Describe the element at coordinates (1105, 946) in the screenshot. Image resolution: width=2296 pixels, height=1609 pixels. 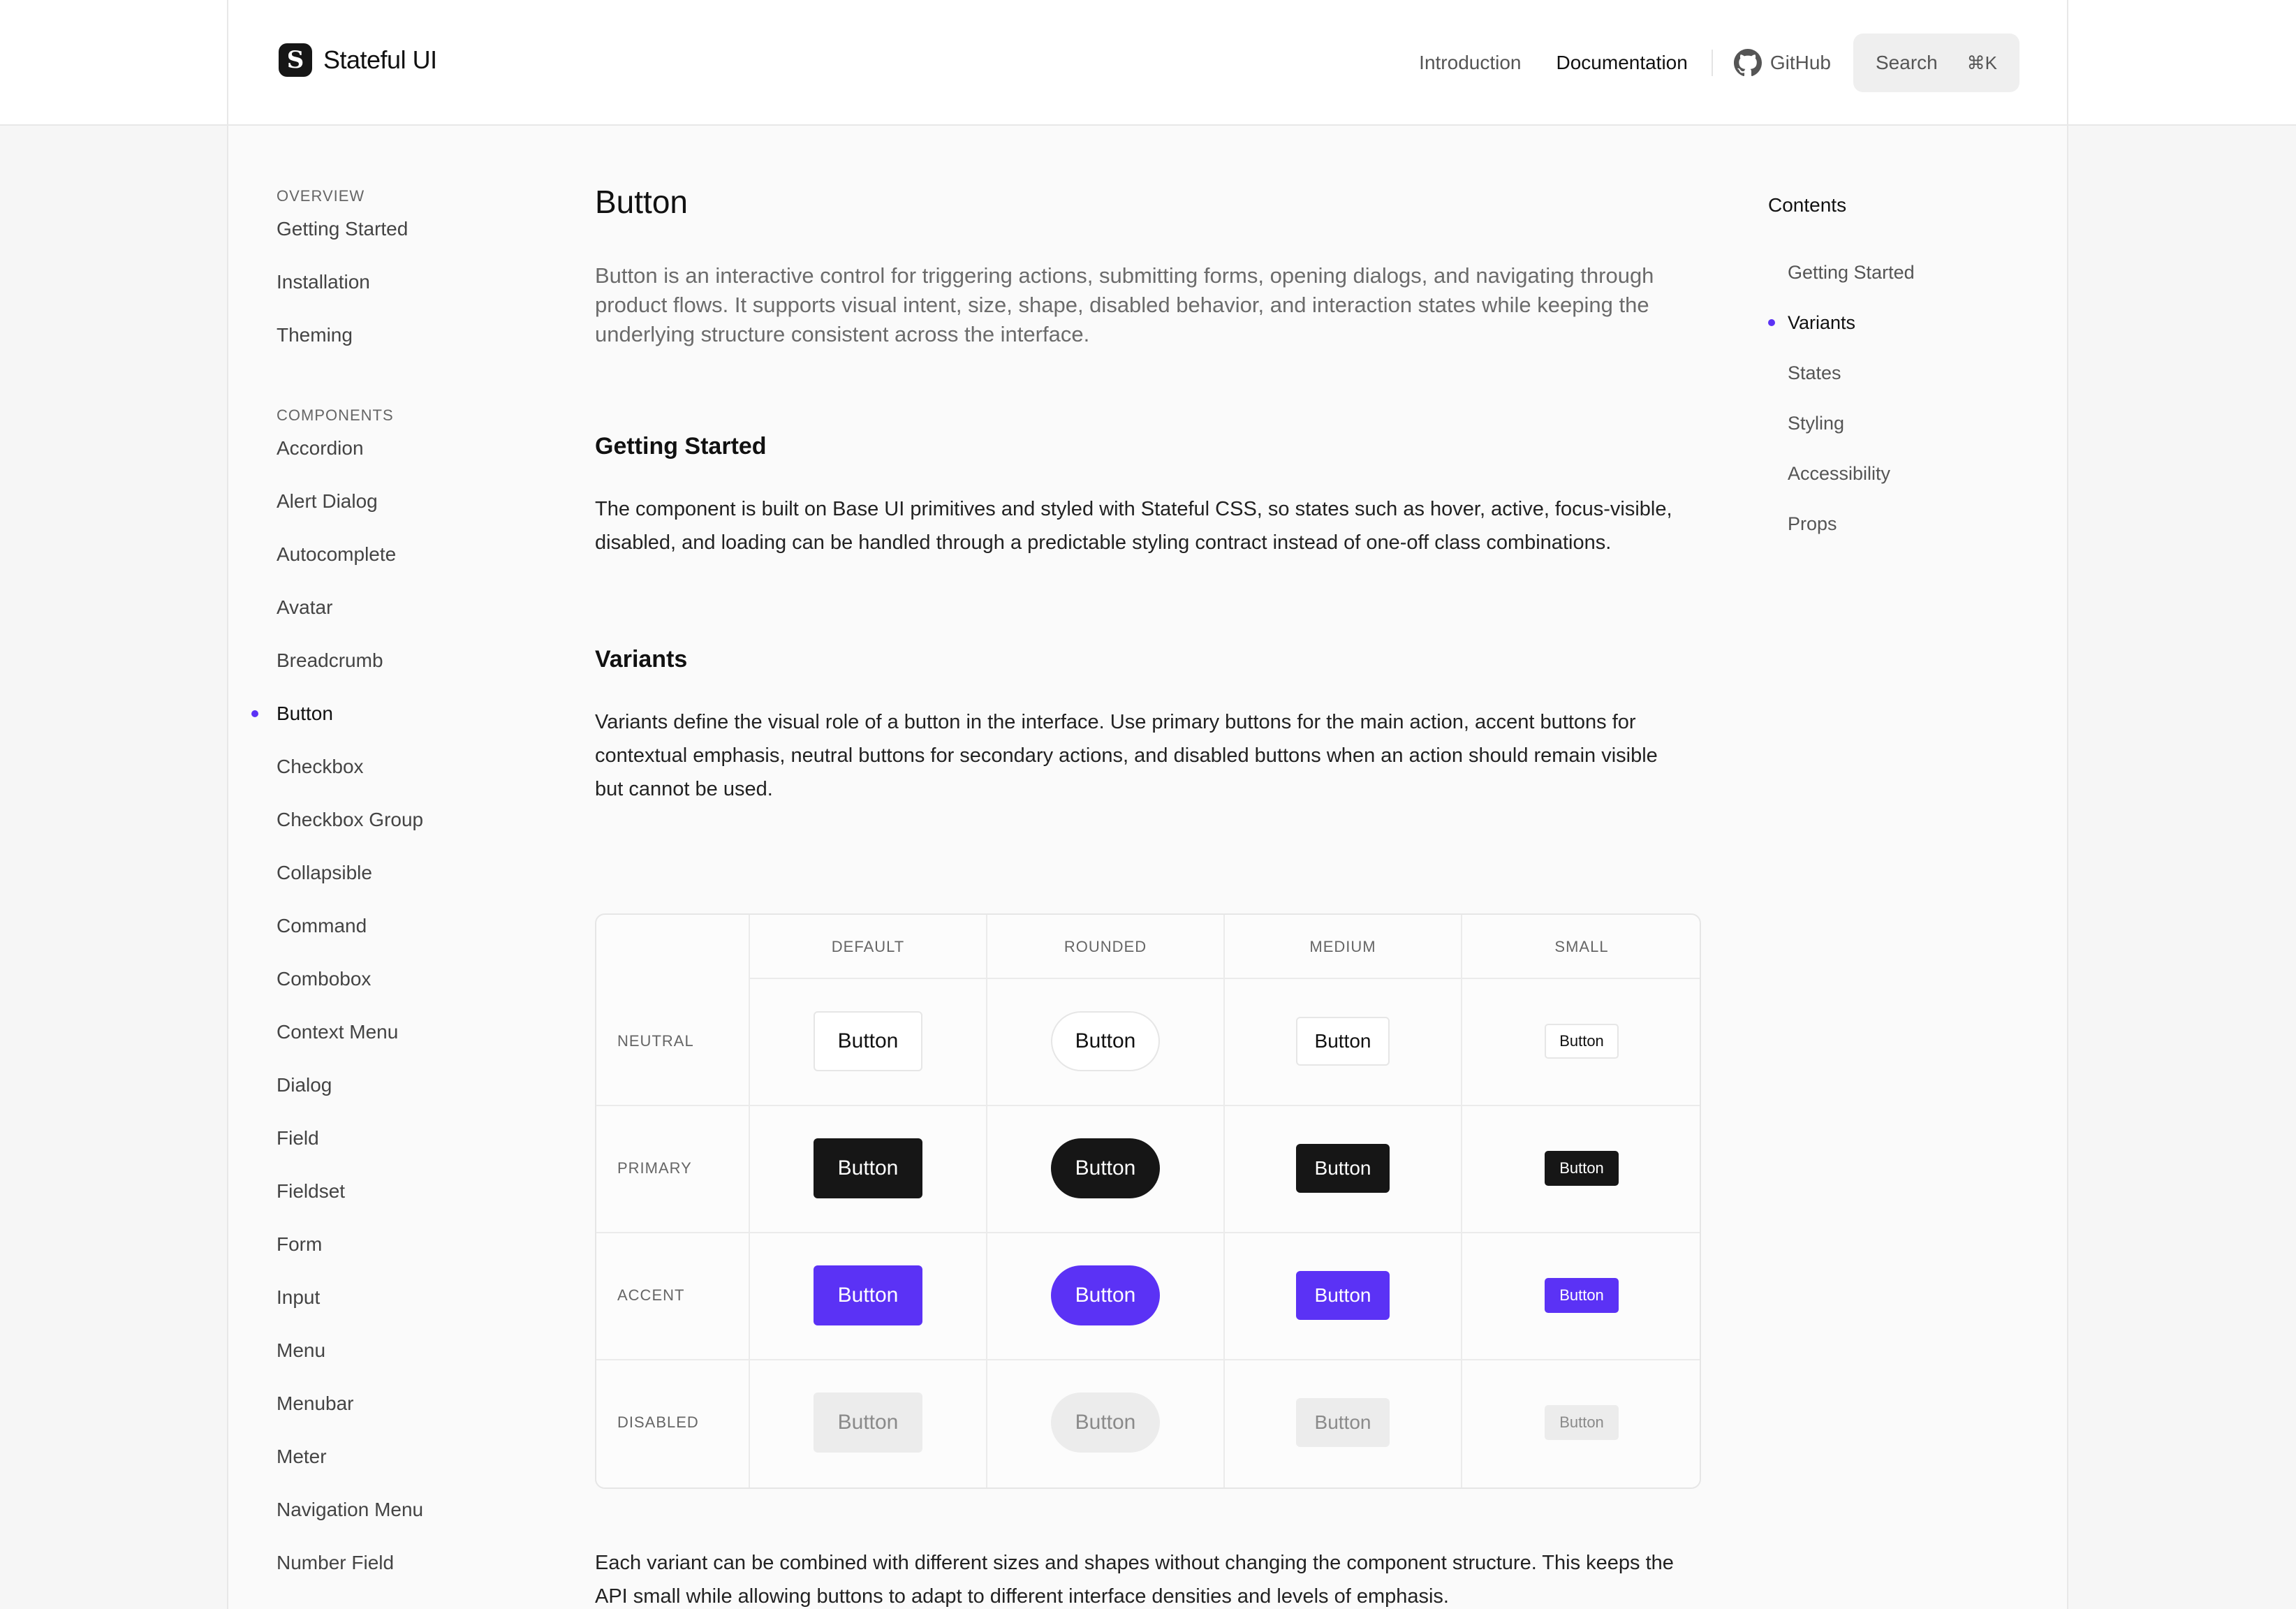
I see `column-header-rounded: ROUNDED` at that location.